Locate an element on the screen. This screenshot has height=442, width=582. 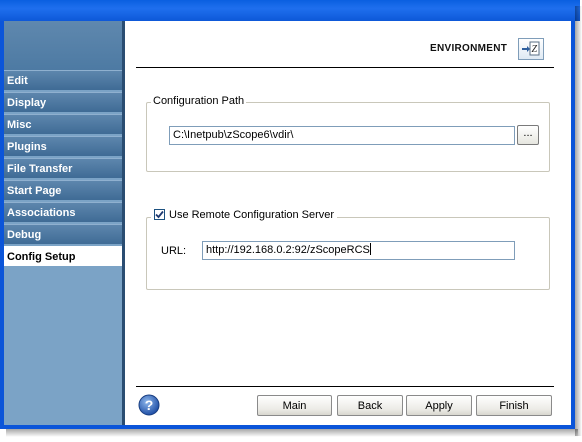
main-button: Main is located at coordinates (294, 405).